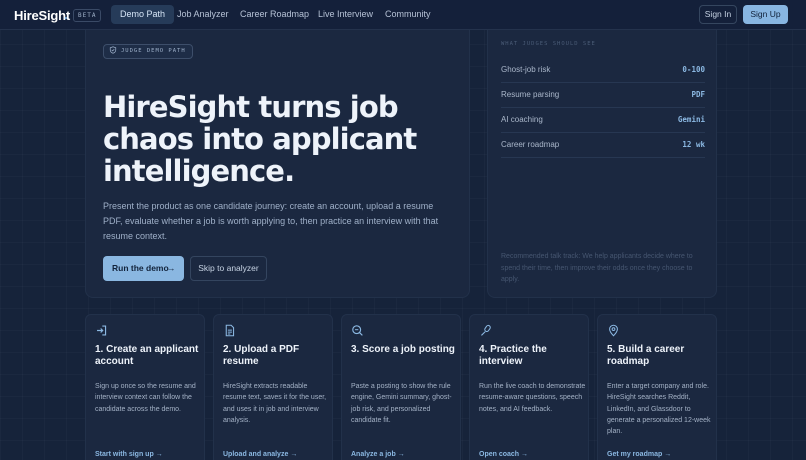  I want to click on nav-live-interview: Live Interview, so click(345, 14).